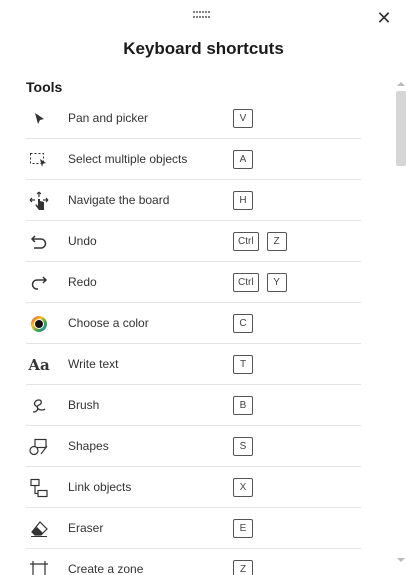 The height and width of the screenshot is (575, 407). Describe the element at coordinates (193, 446) in the screenshot. I see `shortcut-row: Shapes S` at that location.